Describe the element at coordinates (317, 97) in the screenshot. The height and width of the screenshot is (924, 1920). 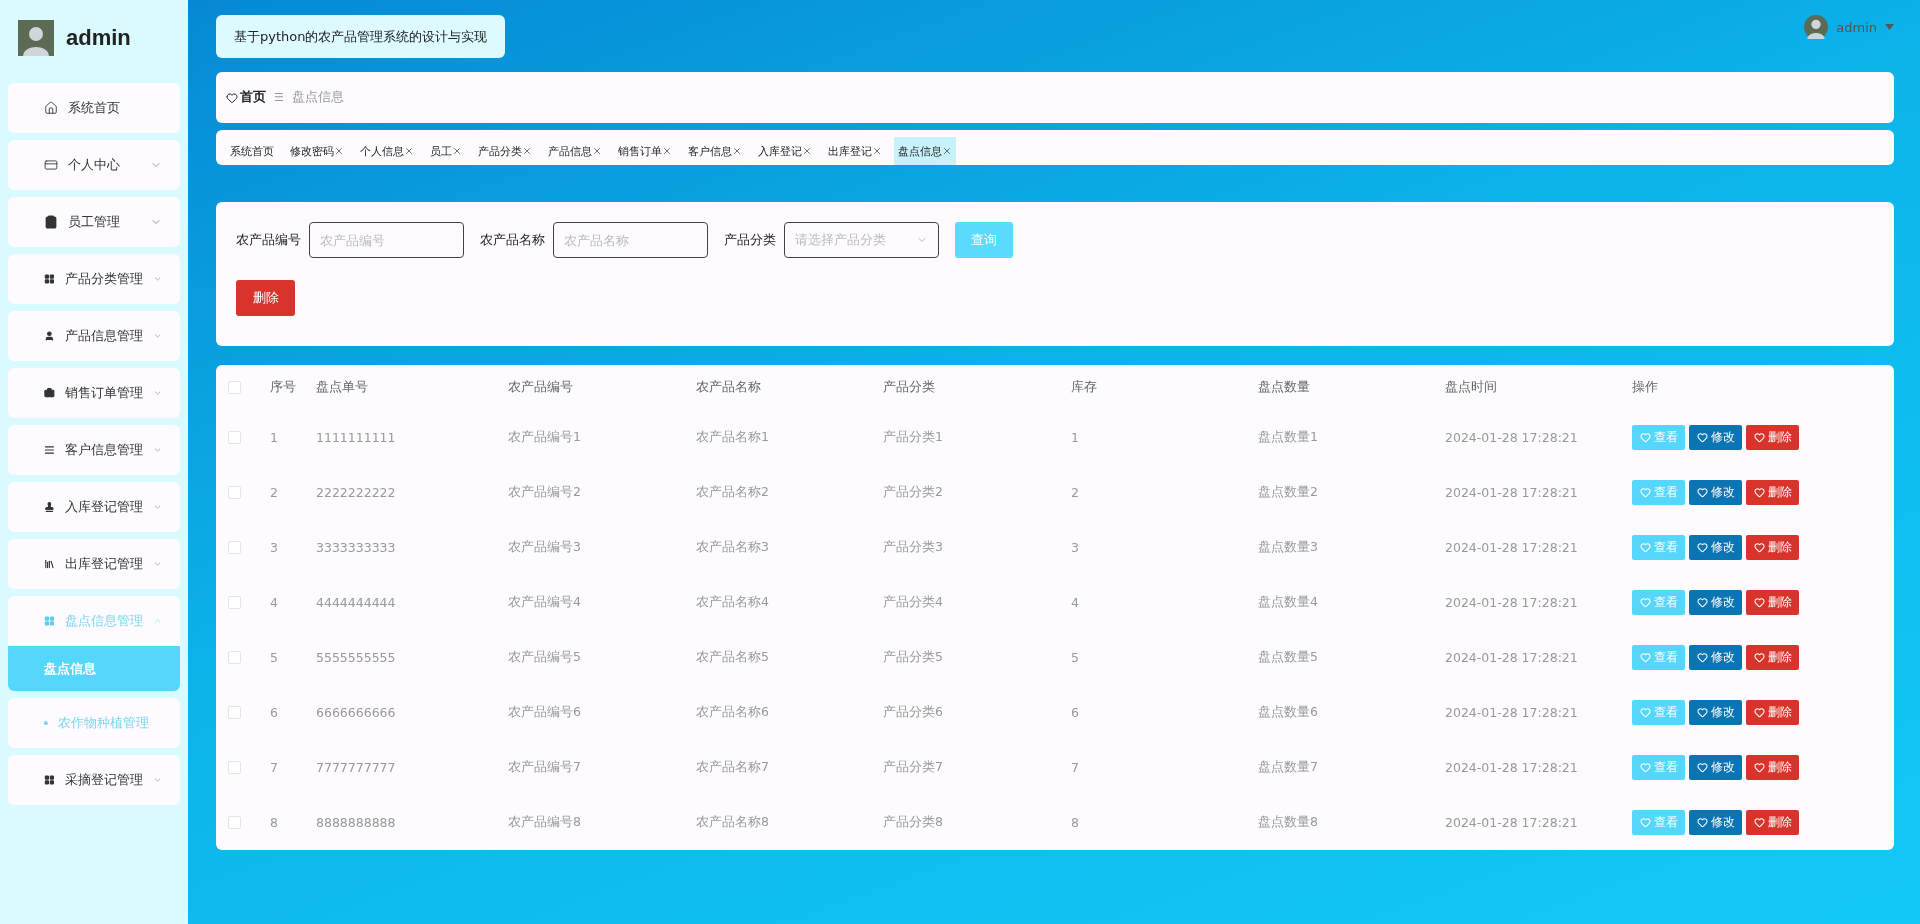
I see `breadcrumb-current: 盘点信息` at that location.